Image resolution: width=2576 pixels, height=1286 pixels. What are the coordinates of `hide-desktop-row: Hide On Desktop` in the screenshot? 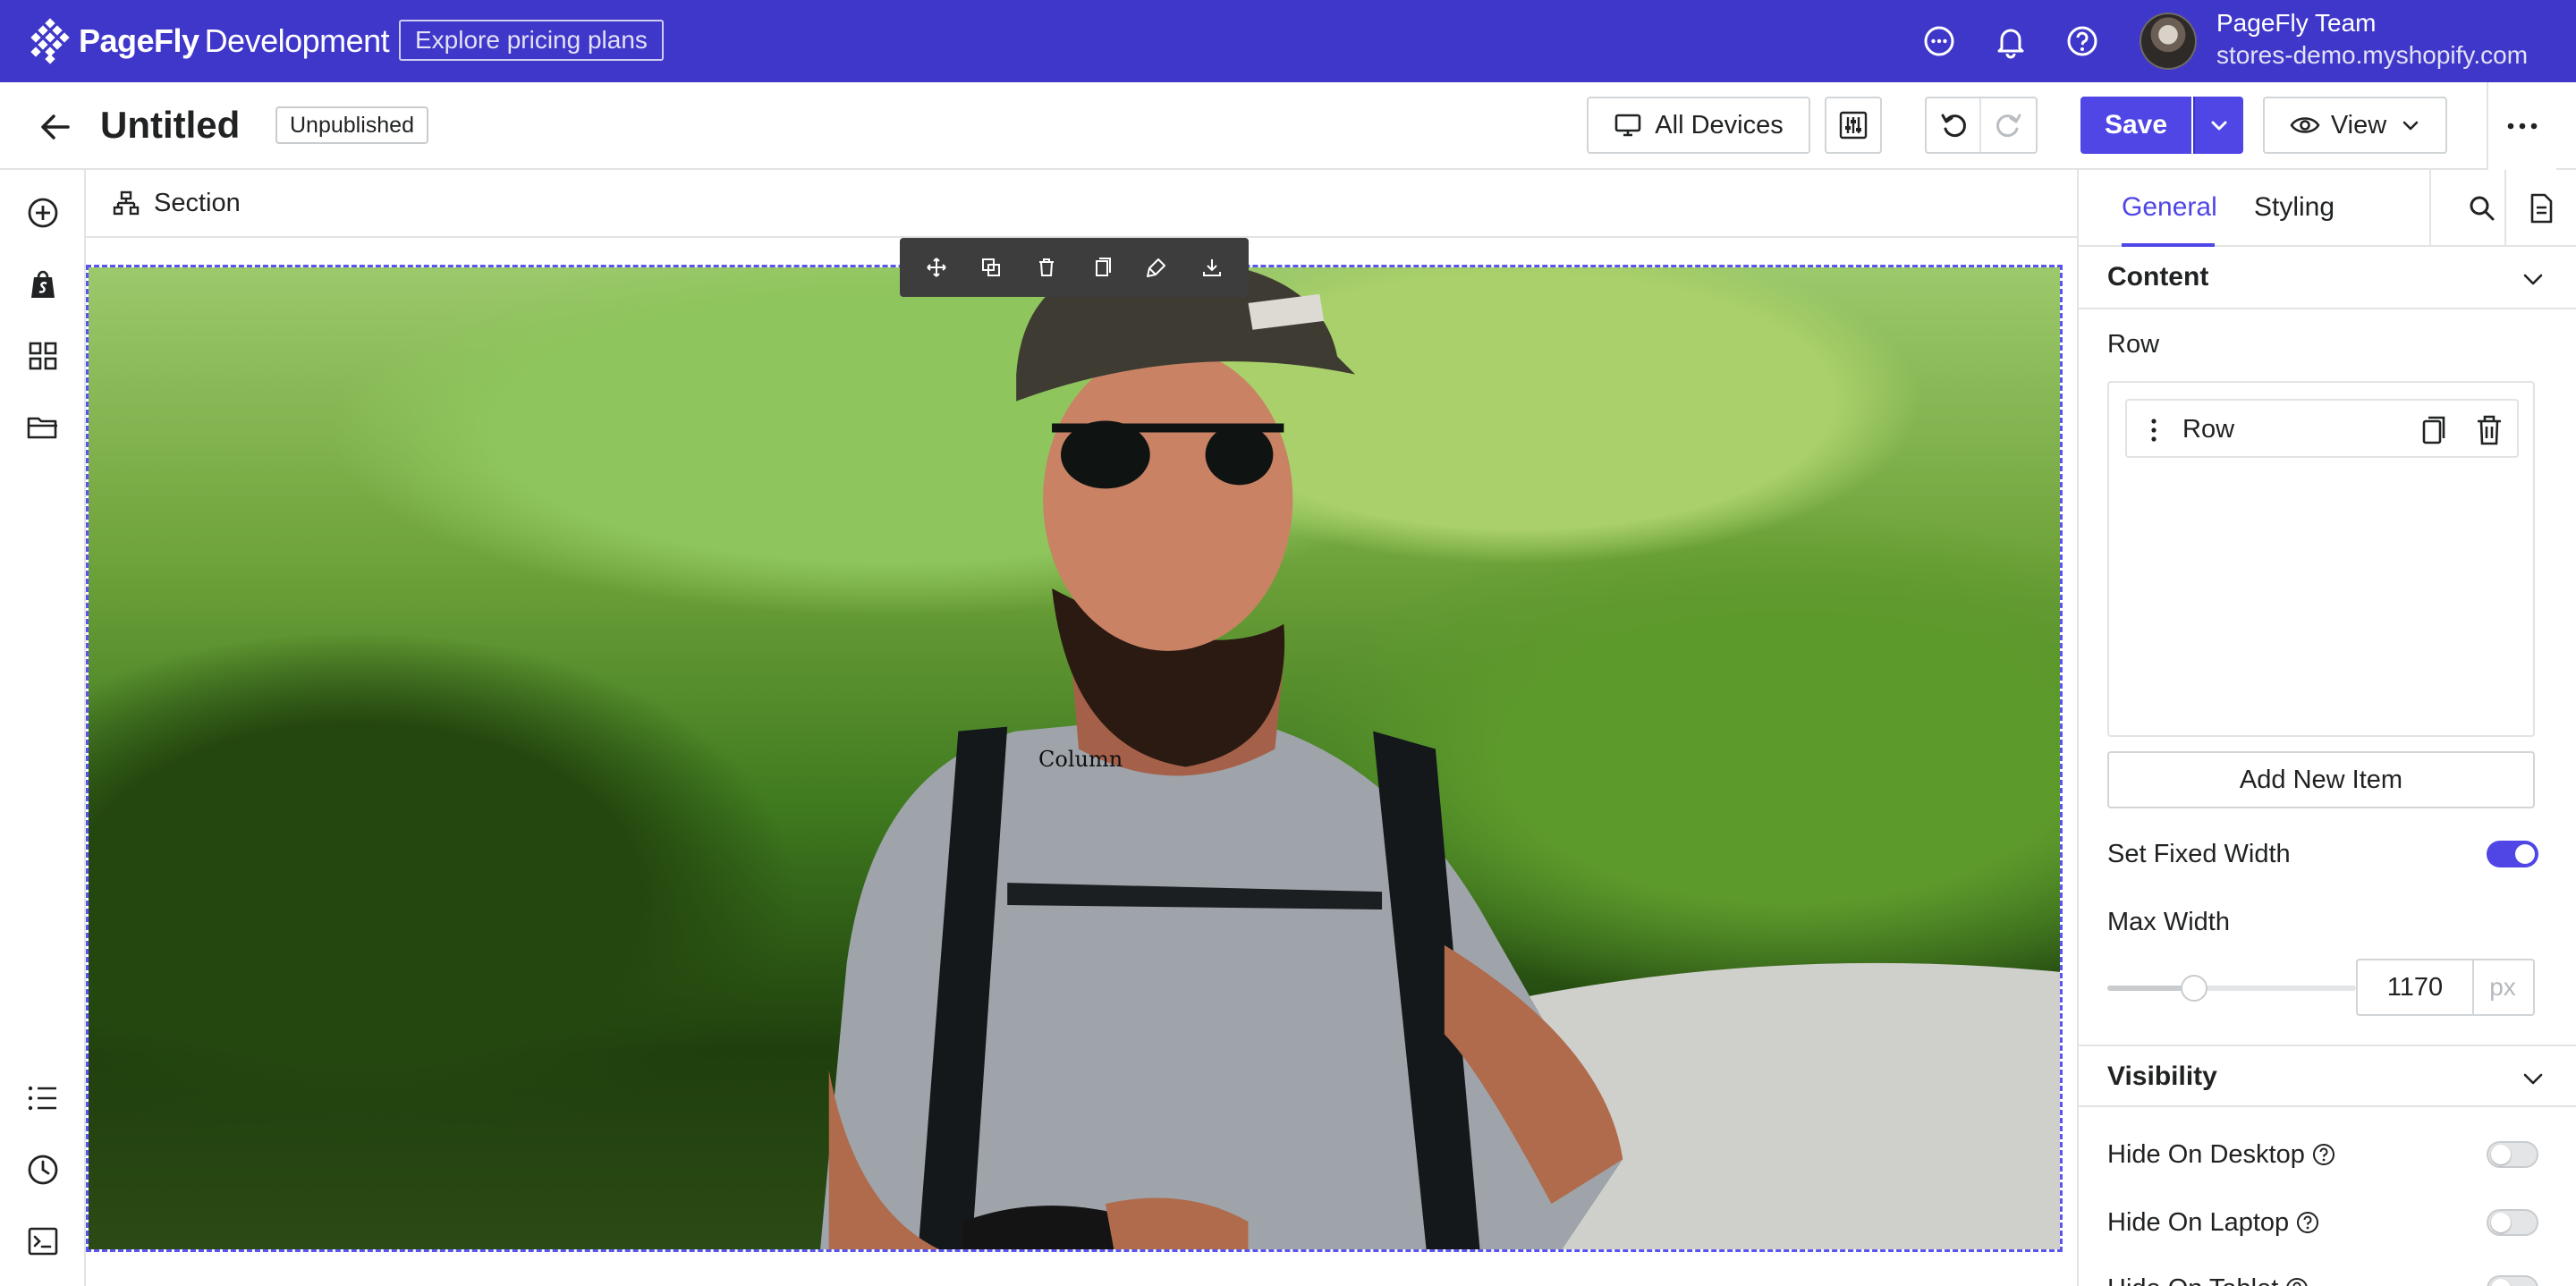 It's located at (2221, 1155).